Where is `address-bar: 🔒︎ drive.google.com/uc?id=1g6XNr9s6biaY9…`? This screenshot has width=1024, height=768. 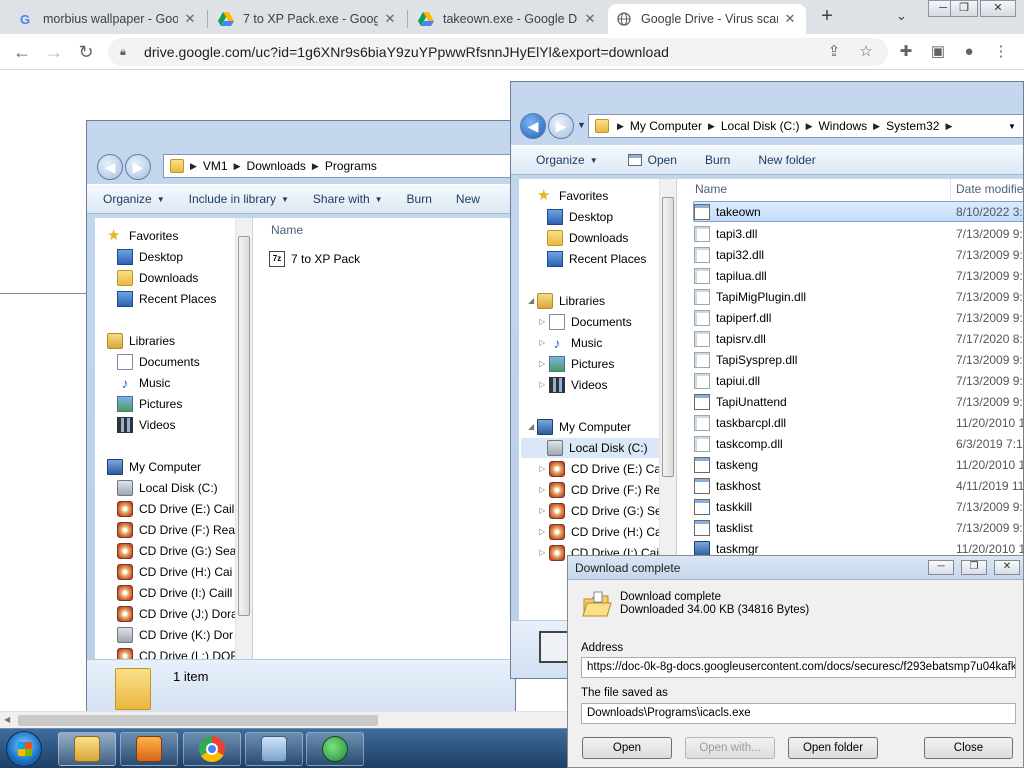
address-bar: 🔒︎ drive.google.com/uc?id=1g6XNr9s6biaY9… is located at coordinates (498, 52).